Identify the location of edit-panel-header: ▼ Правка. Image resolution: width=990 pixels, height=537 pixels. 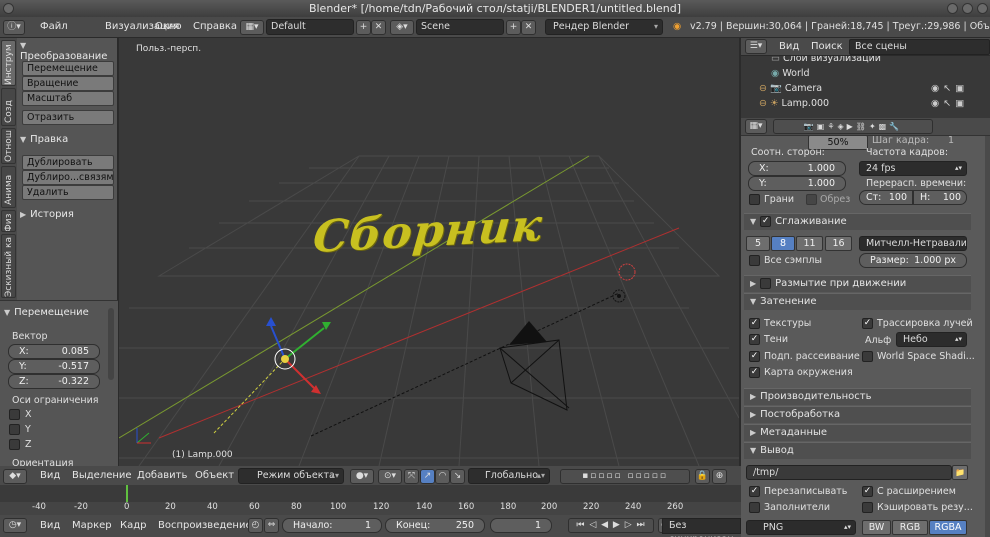
(68, 139).